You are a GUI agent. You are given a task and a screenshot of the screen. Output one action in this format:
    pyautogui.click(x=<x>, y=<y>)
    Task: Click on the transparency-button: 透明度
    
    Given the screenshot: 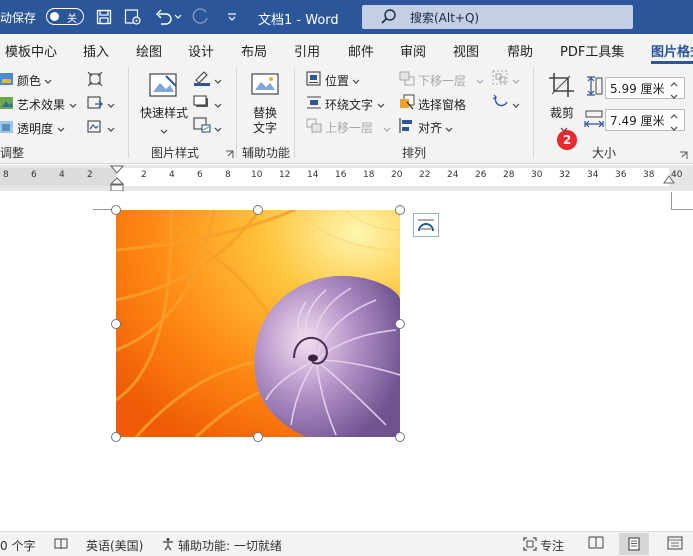 What is the action you would take?
    pyautogui.click(x=35, y=128)
    